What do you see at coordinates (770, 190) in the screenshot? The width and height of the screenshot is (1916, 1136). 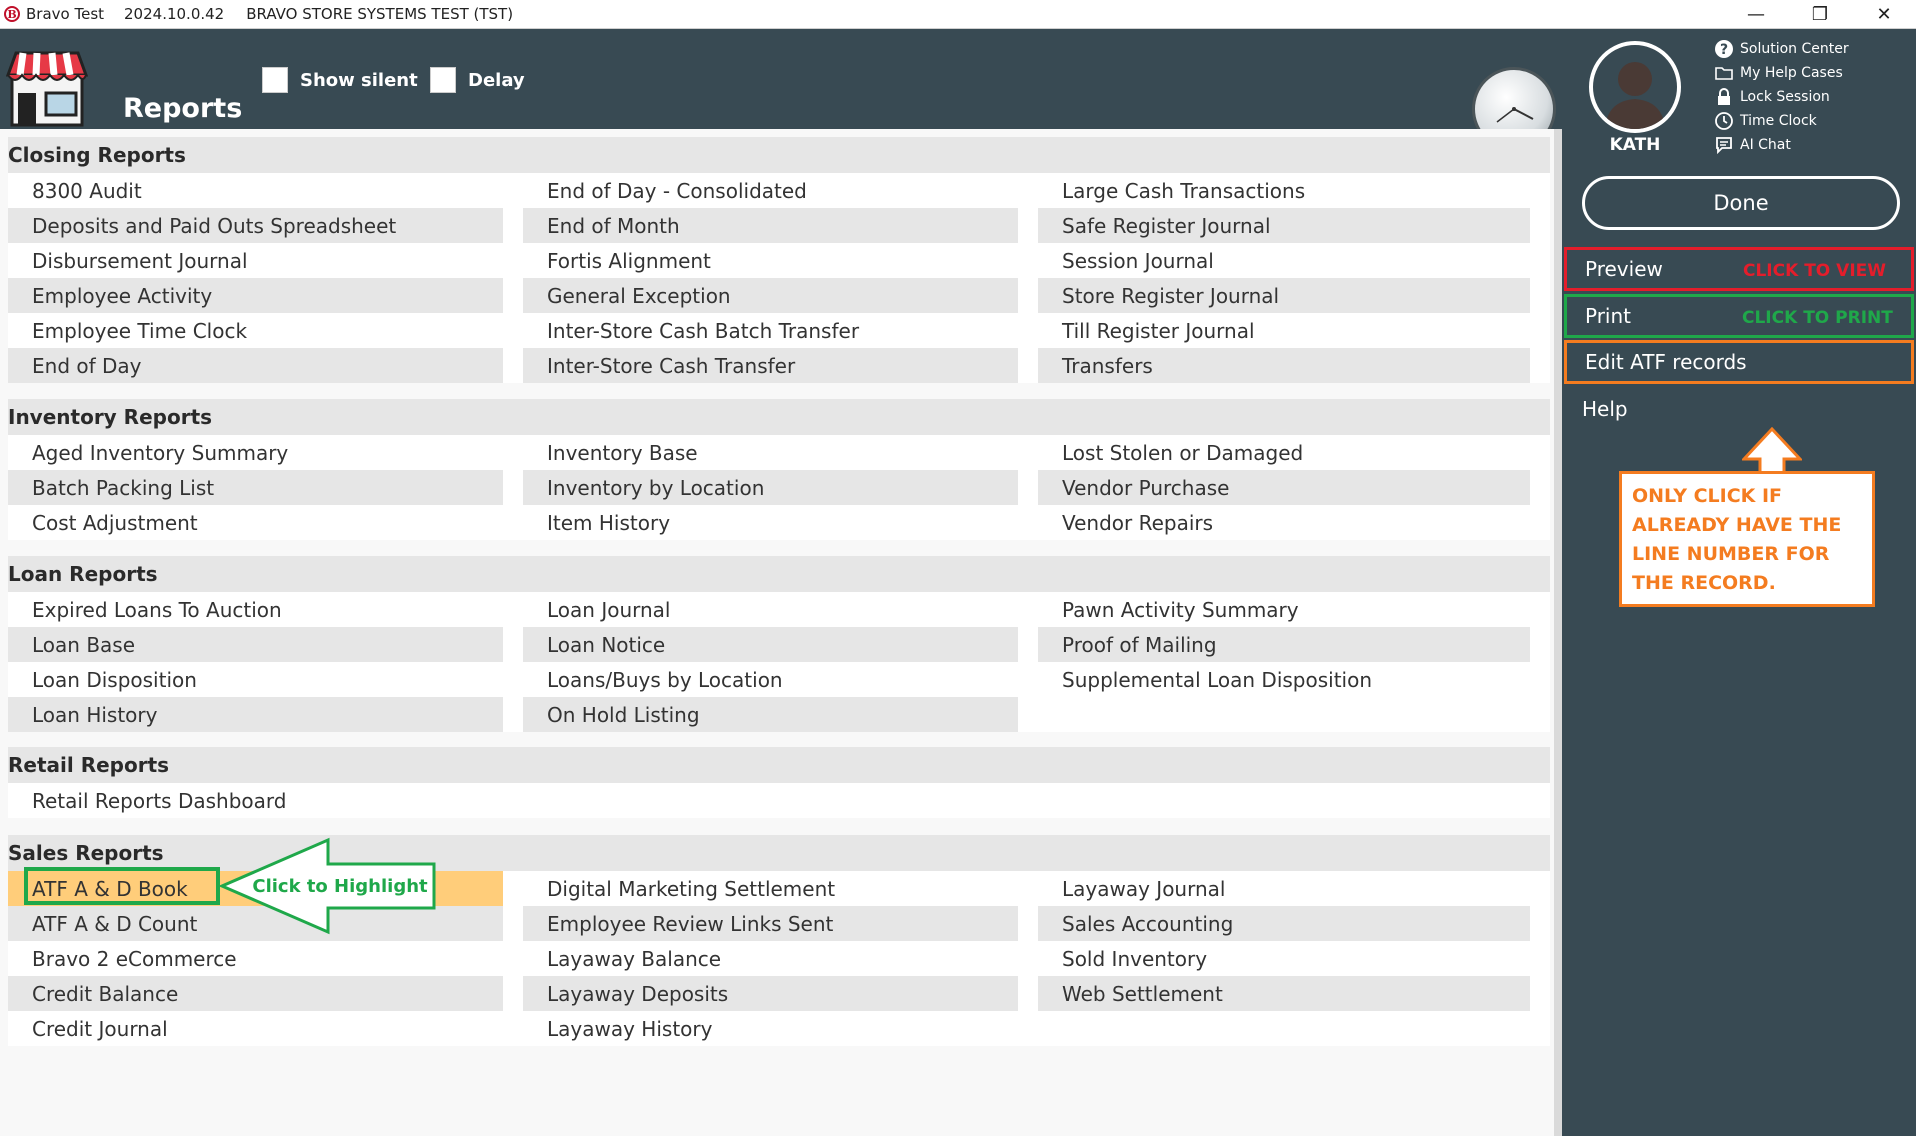 I see `report-item: End of Day - Consolidated` at bounding box center [770, 190].